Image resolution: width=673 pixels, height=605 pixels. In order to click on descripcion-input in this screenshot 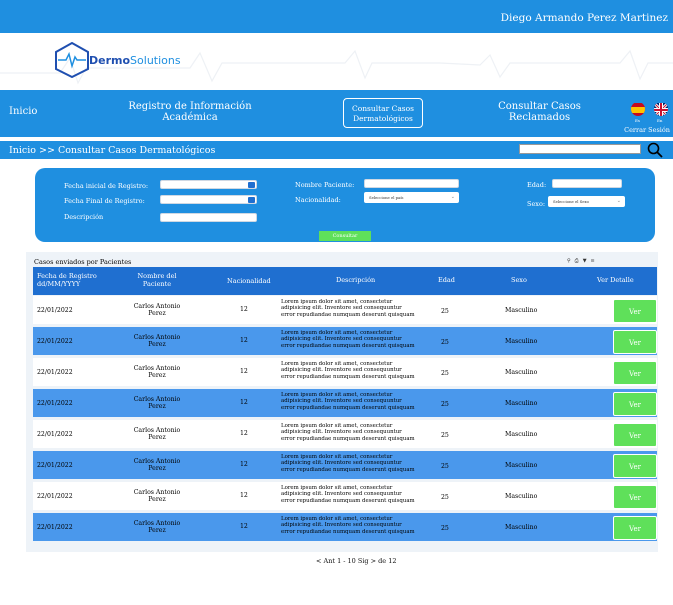, I will do `click(208, 217)`.